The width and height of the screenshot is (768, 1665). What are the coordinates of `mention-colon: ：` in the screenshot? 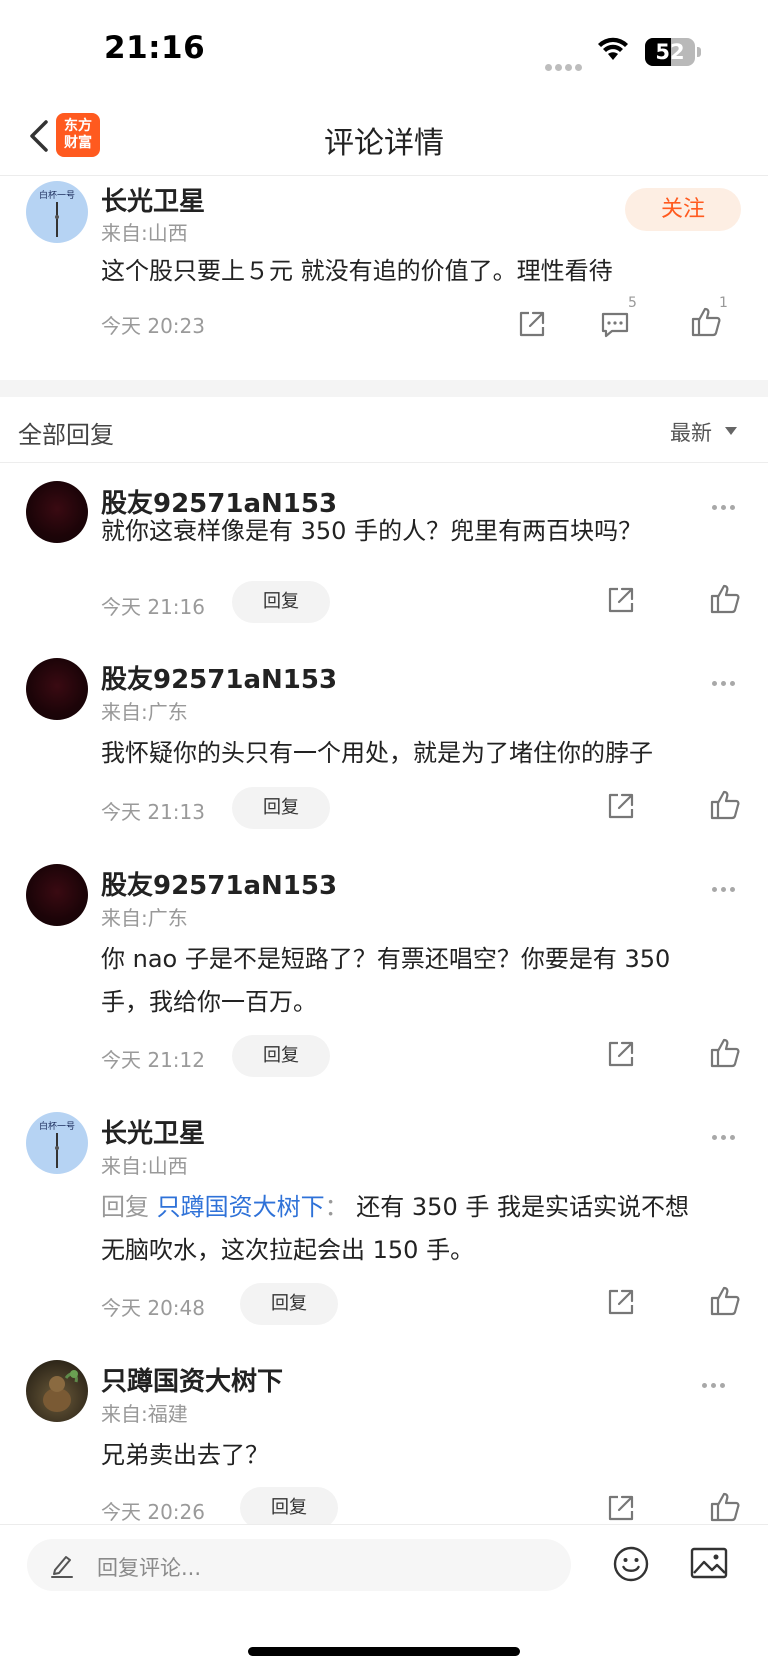 It's located at (336, 1207).